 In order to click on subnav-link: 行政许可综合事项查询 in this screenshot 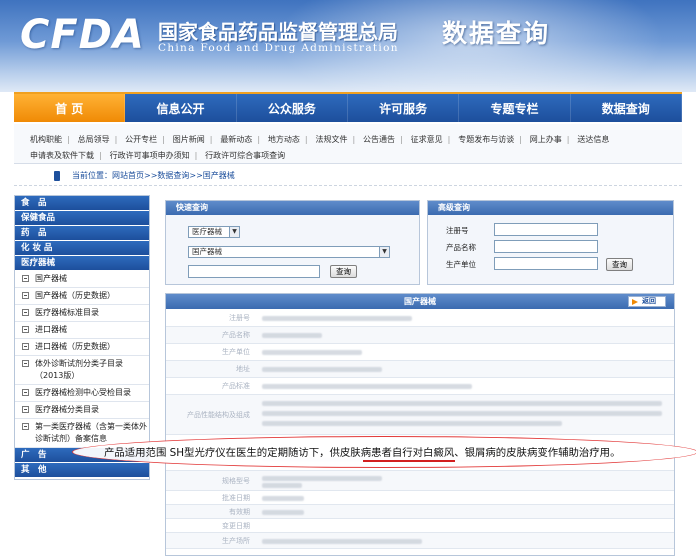, I will do `click(245, 155)`.